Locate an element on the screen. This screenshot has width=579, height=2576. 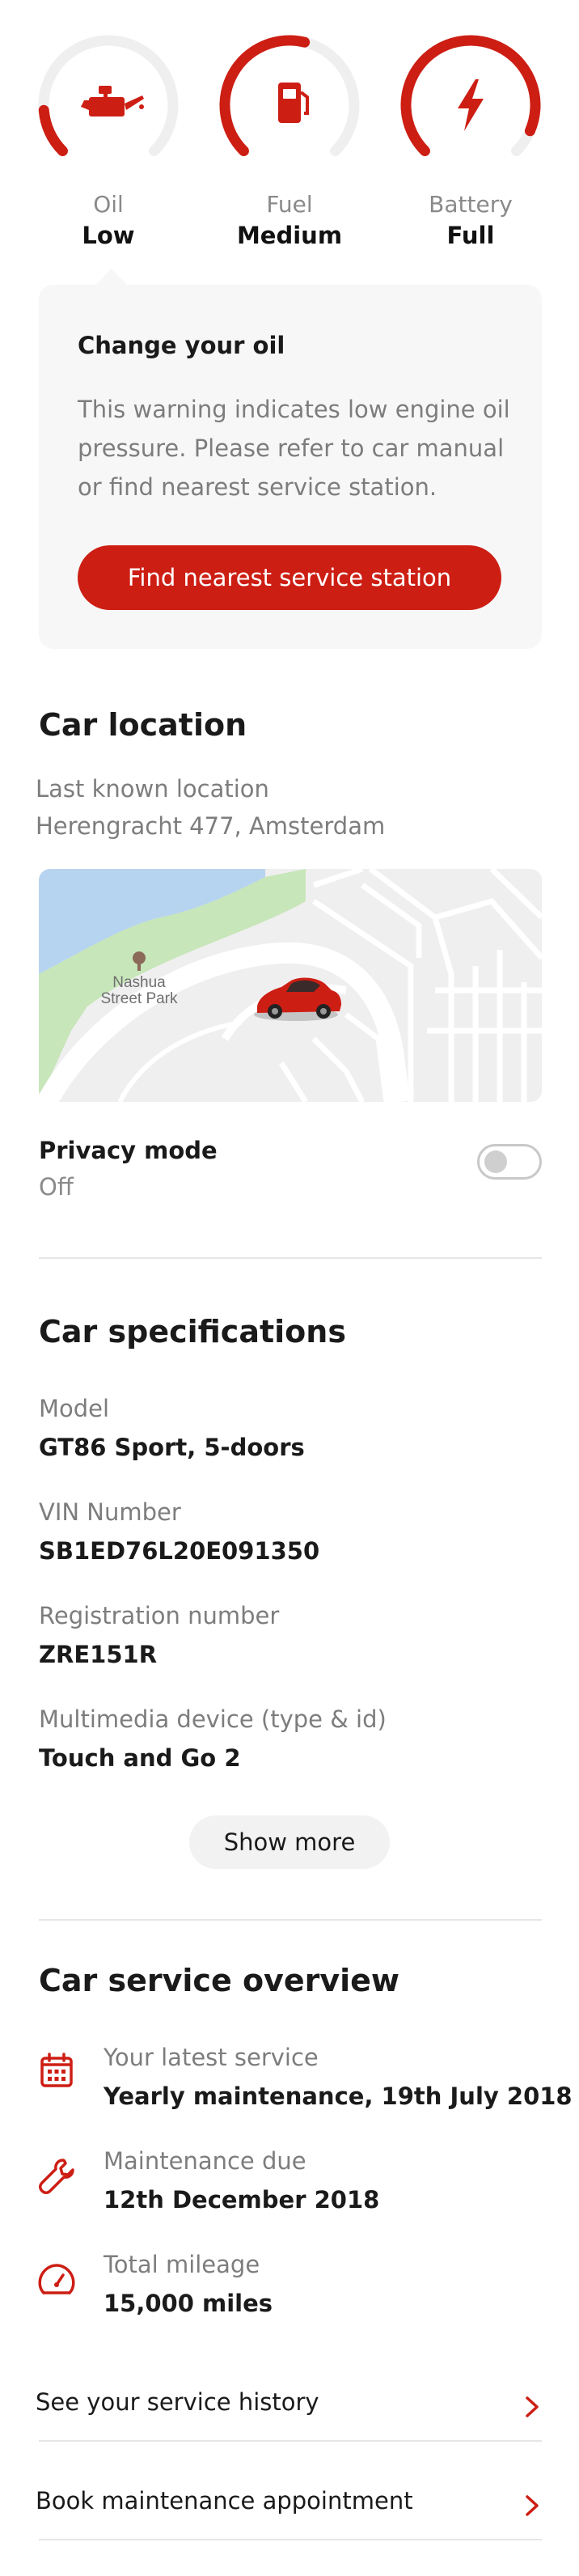
service-history-link: See your service history is located at coordinates (289, 2406).